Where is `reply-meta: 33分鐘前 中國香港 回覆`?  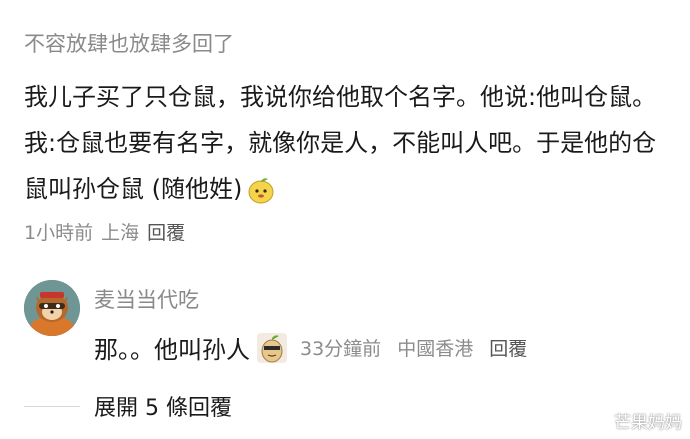
reply-meta: 33分鐘前 中國香港 回覆 is located at coordinates (418, 347).